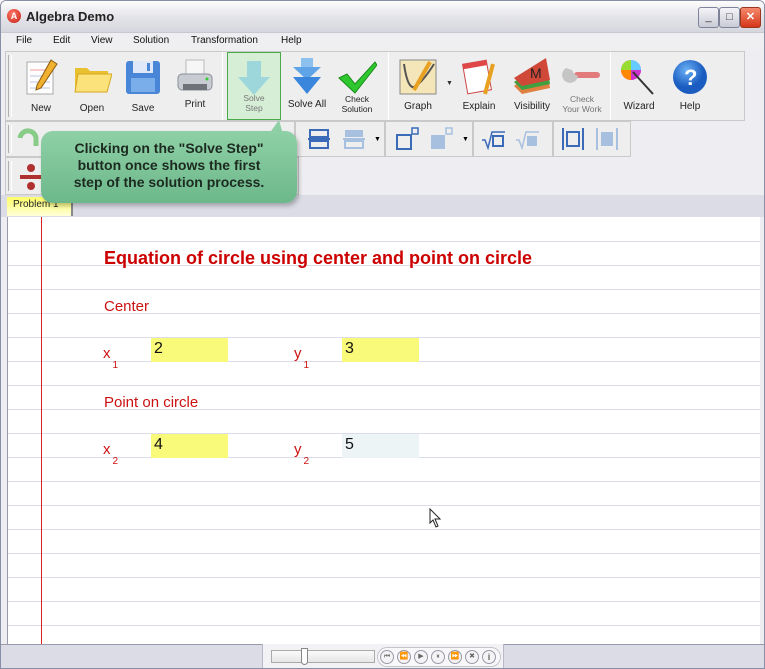 The image size is (765, 669). What do you see at coordinates (573, 139) in the screenshot?
I see `absolute-value-icon` at bounding box center [573, 139].